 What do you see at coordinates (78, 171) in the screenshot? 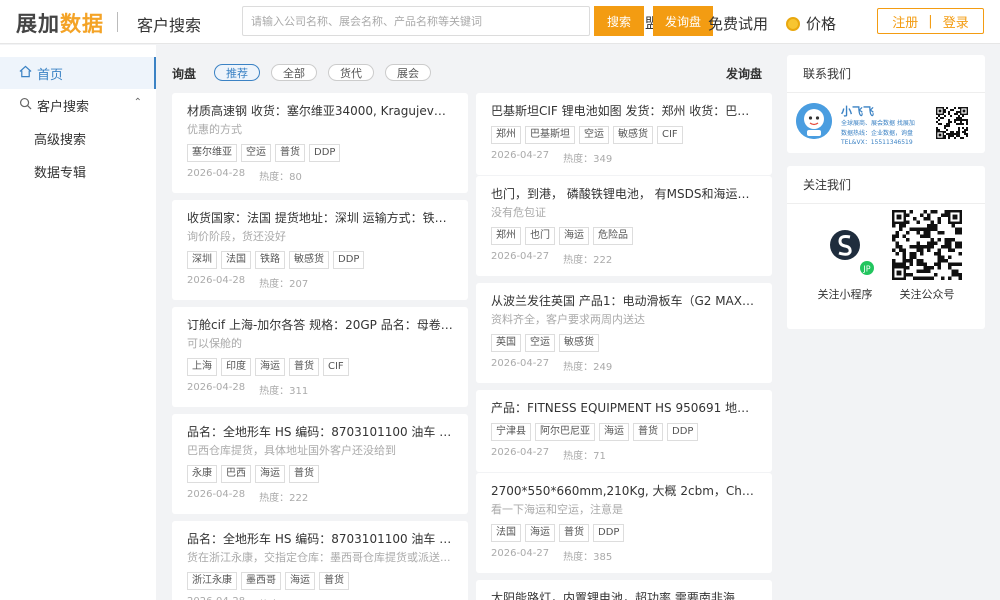
I see `sidebar-item-data-album: 数据专辑` at bounding box center [78, 171].